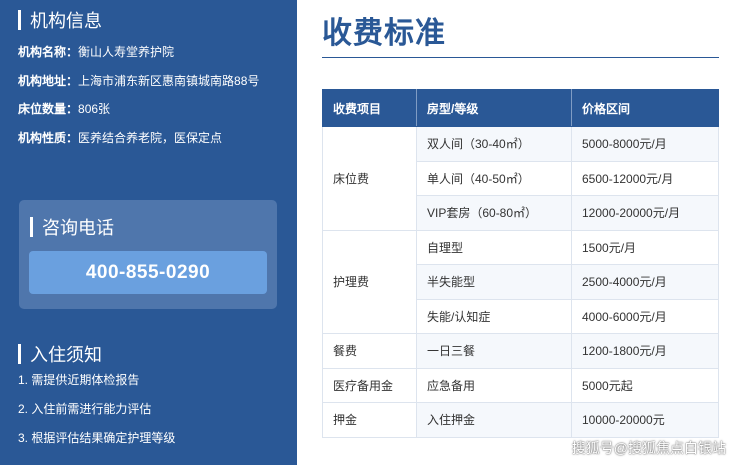 The height and width of the screenshot is (465, 740). Describe the element at coordinates (79, 380) in the screenshot. I see `note-item: 1. 需提供近期体检报告` at that location.